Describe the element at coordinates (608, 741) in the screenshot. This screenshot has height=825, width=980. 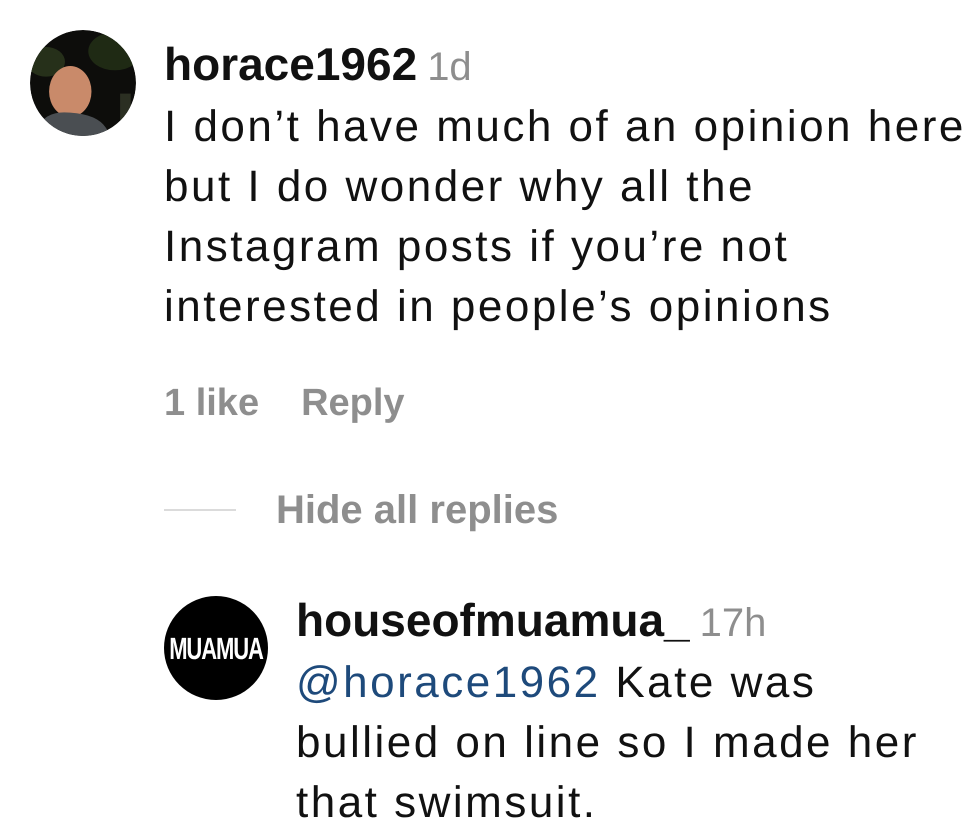
I see `reply-text: @horace1962 Kate was bullied on line so I made her that swimsuit.` at that location.